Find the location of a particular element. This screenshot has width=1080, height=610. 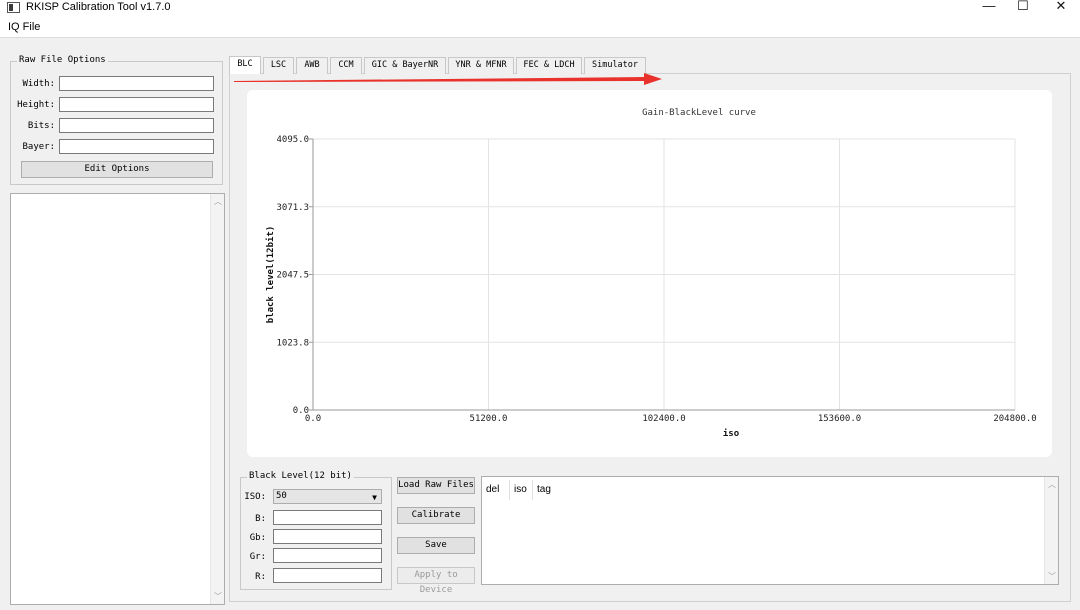

window-title: RKISP Calibration Tool v1.7.0 is located at coordinates (98, 7).